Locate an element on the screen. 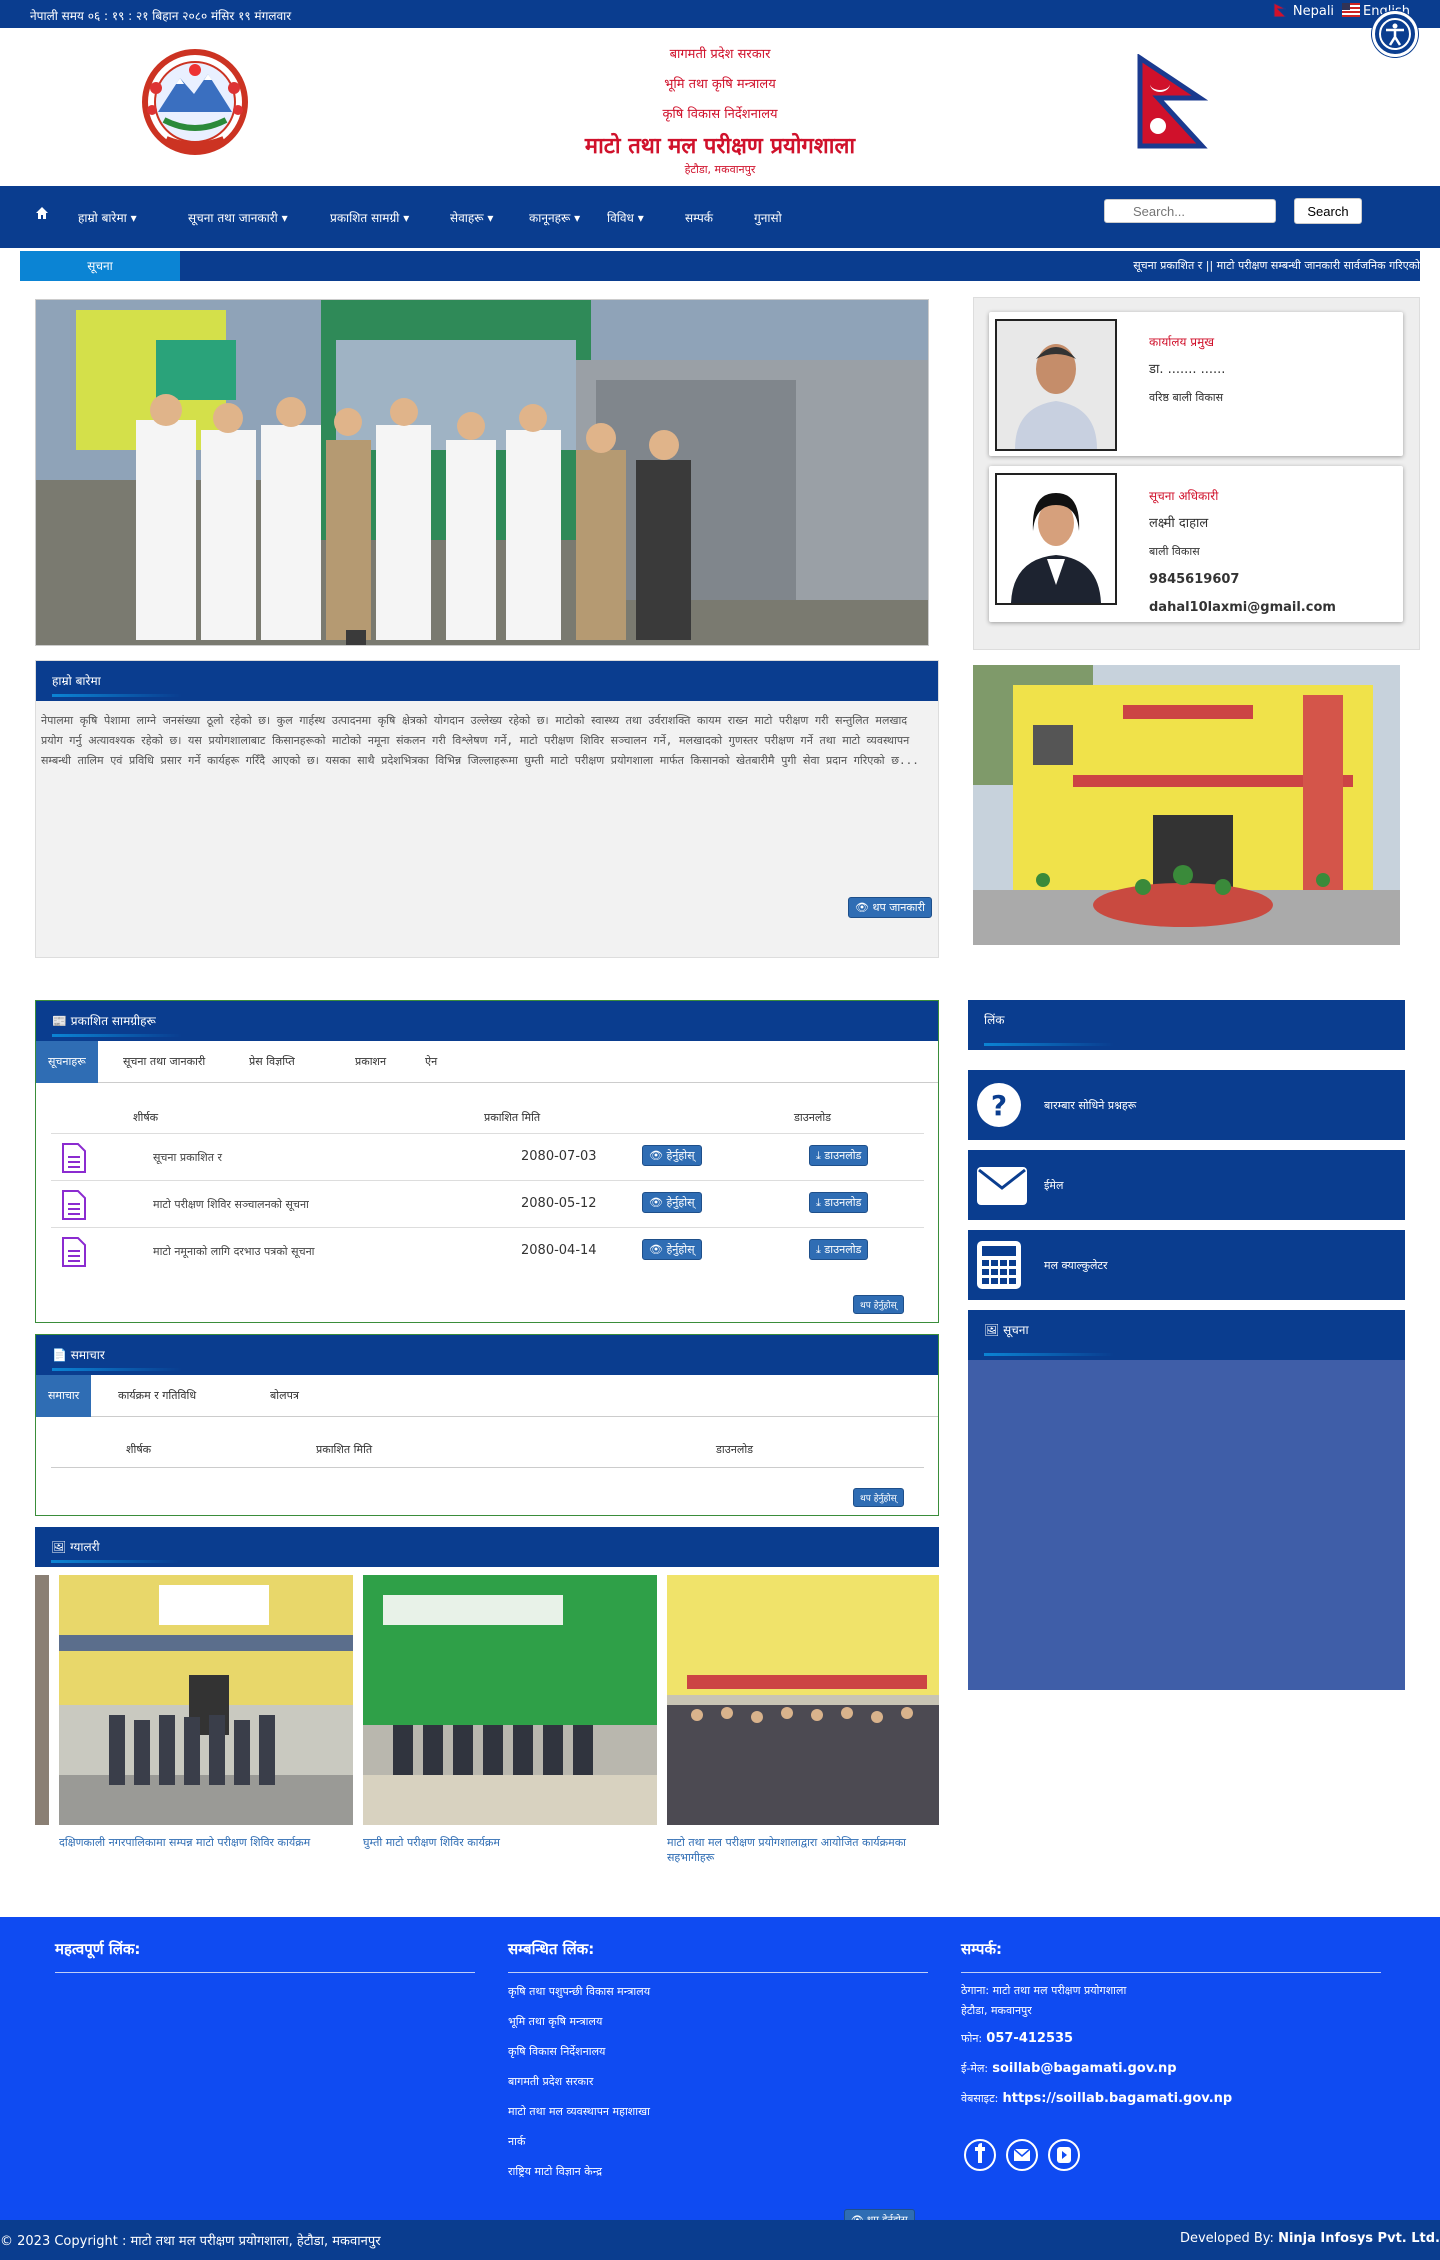  tab-tenders: बोलपत्र is located at coordinates (284, 1396).